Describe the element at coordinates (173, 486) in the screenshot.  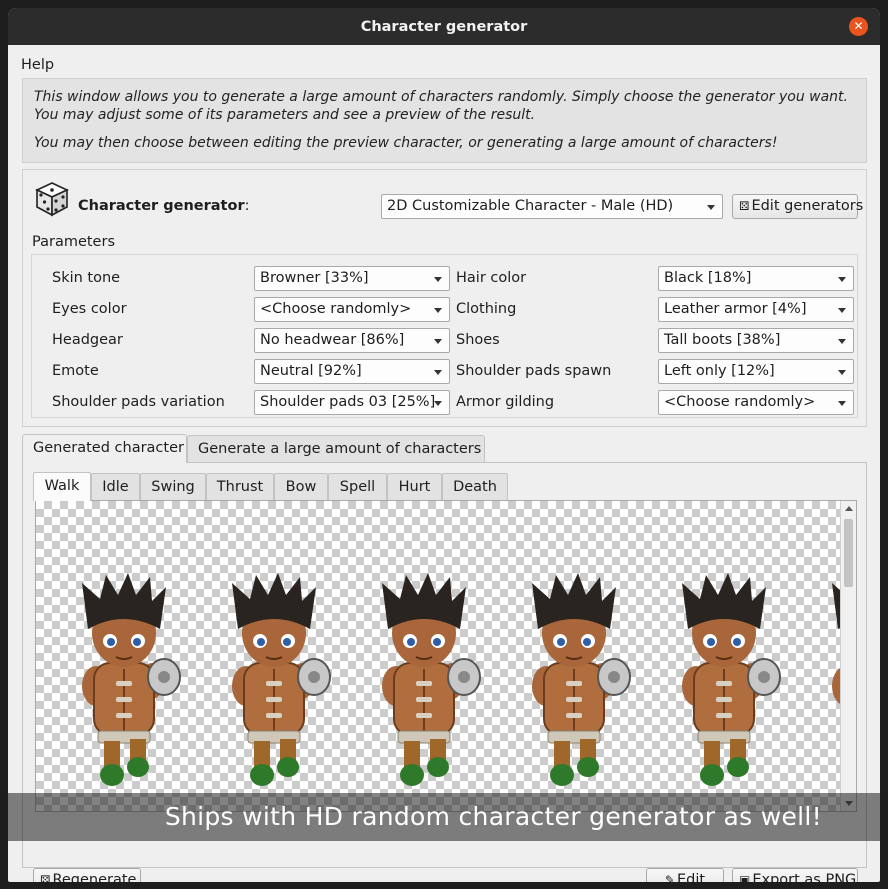
I see `tab-swing: Swing` at that location.